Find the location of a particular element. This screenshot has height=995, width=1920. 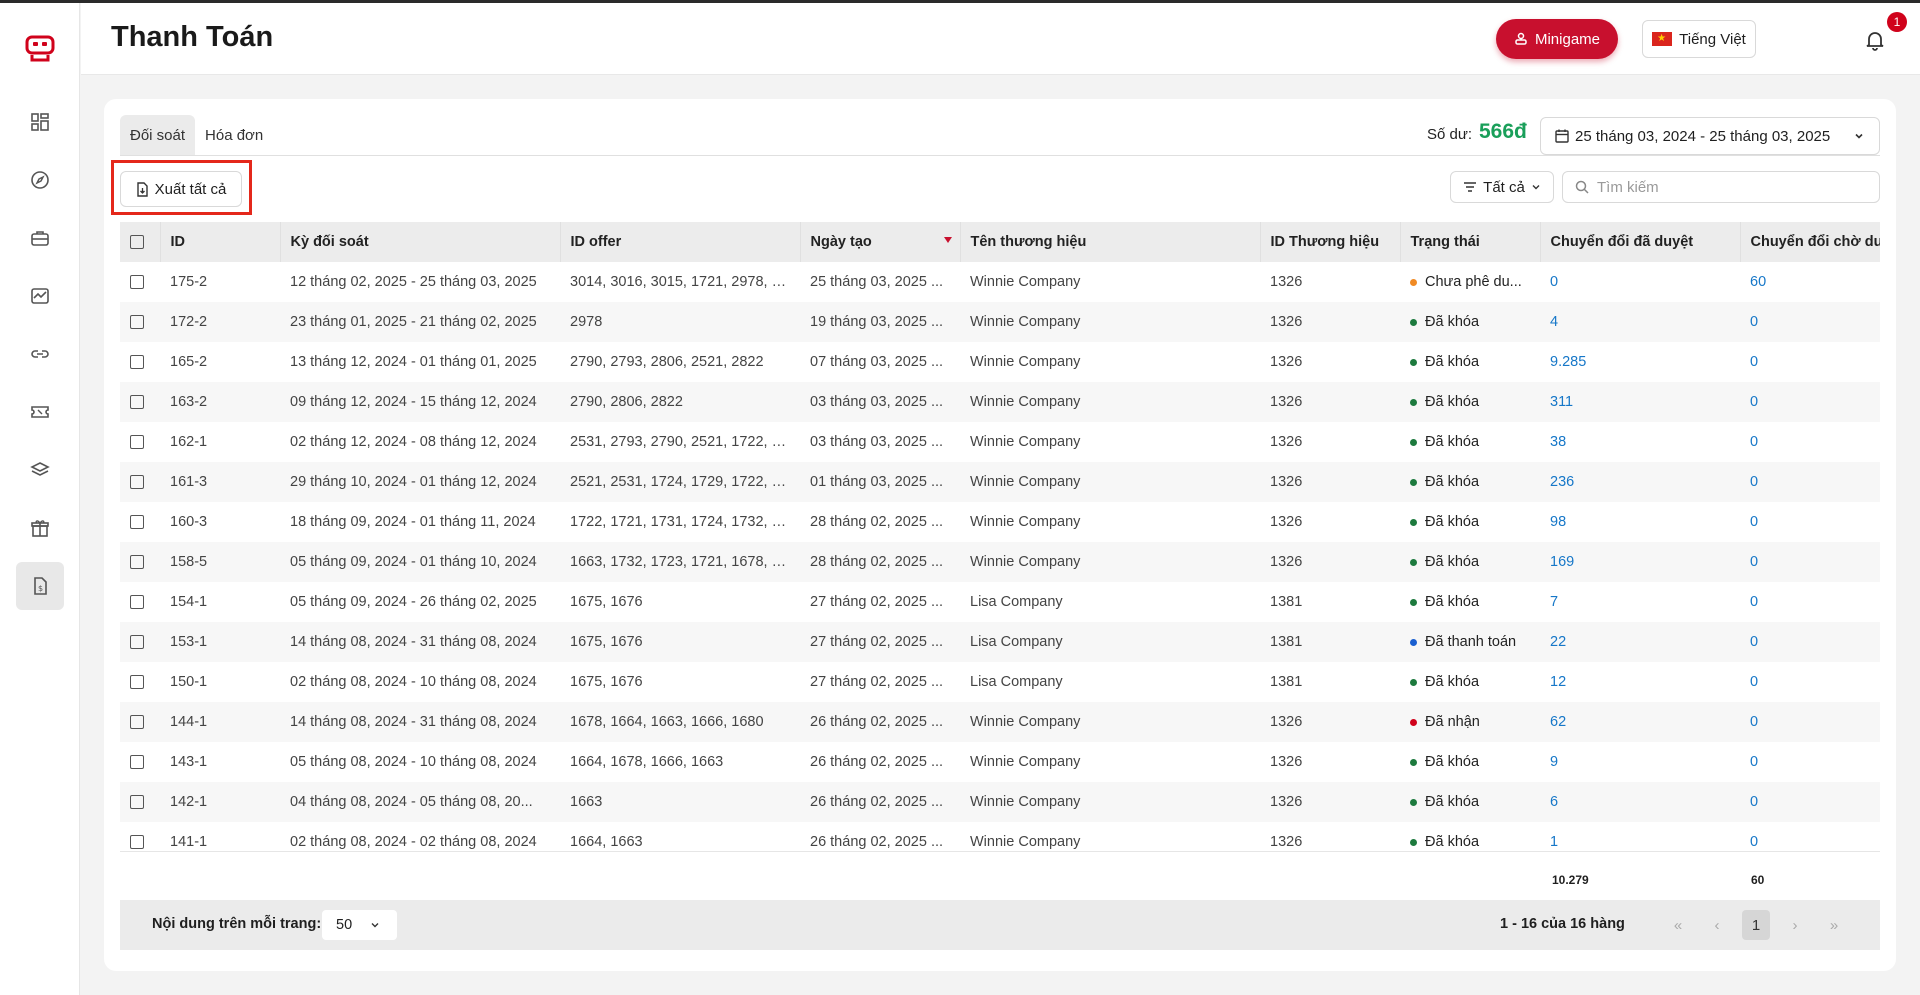

language-selector: Tiếng Việt is located at coordinates (1699, 39).